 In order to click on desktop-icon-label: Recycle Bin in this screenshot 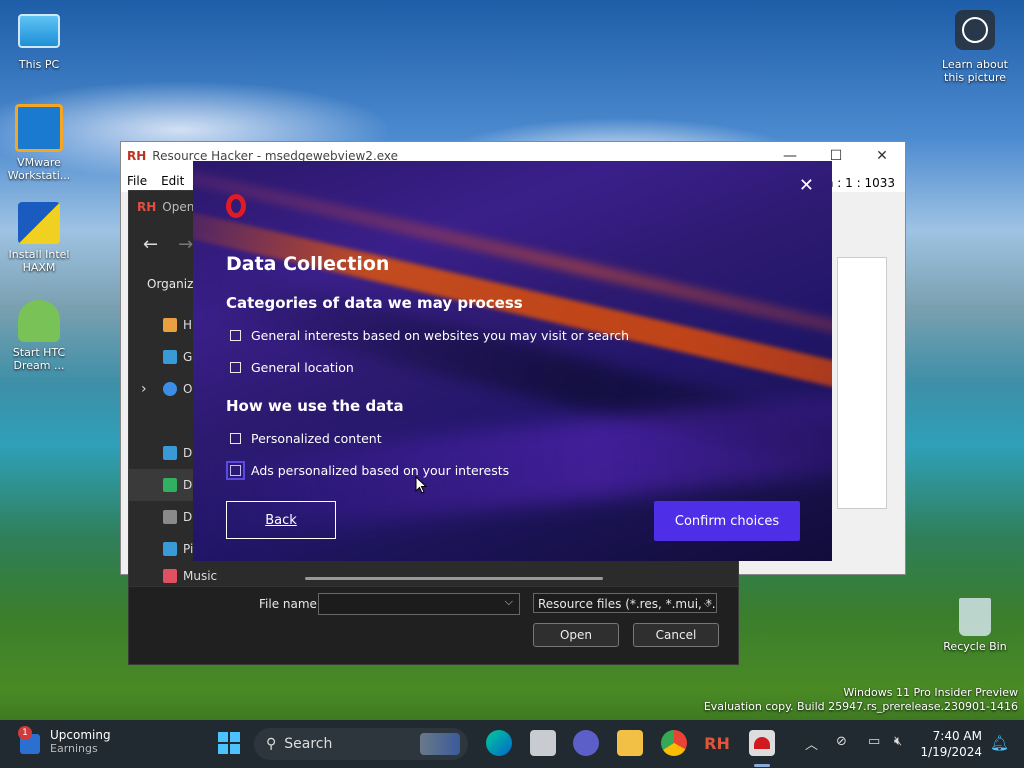, I will do `click(975, 646)`.